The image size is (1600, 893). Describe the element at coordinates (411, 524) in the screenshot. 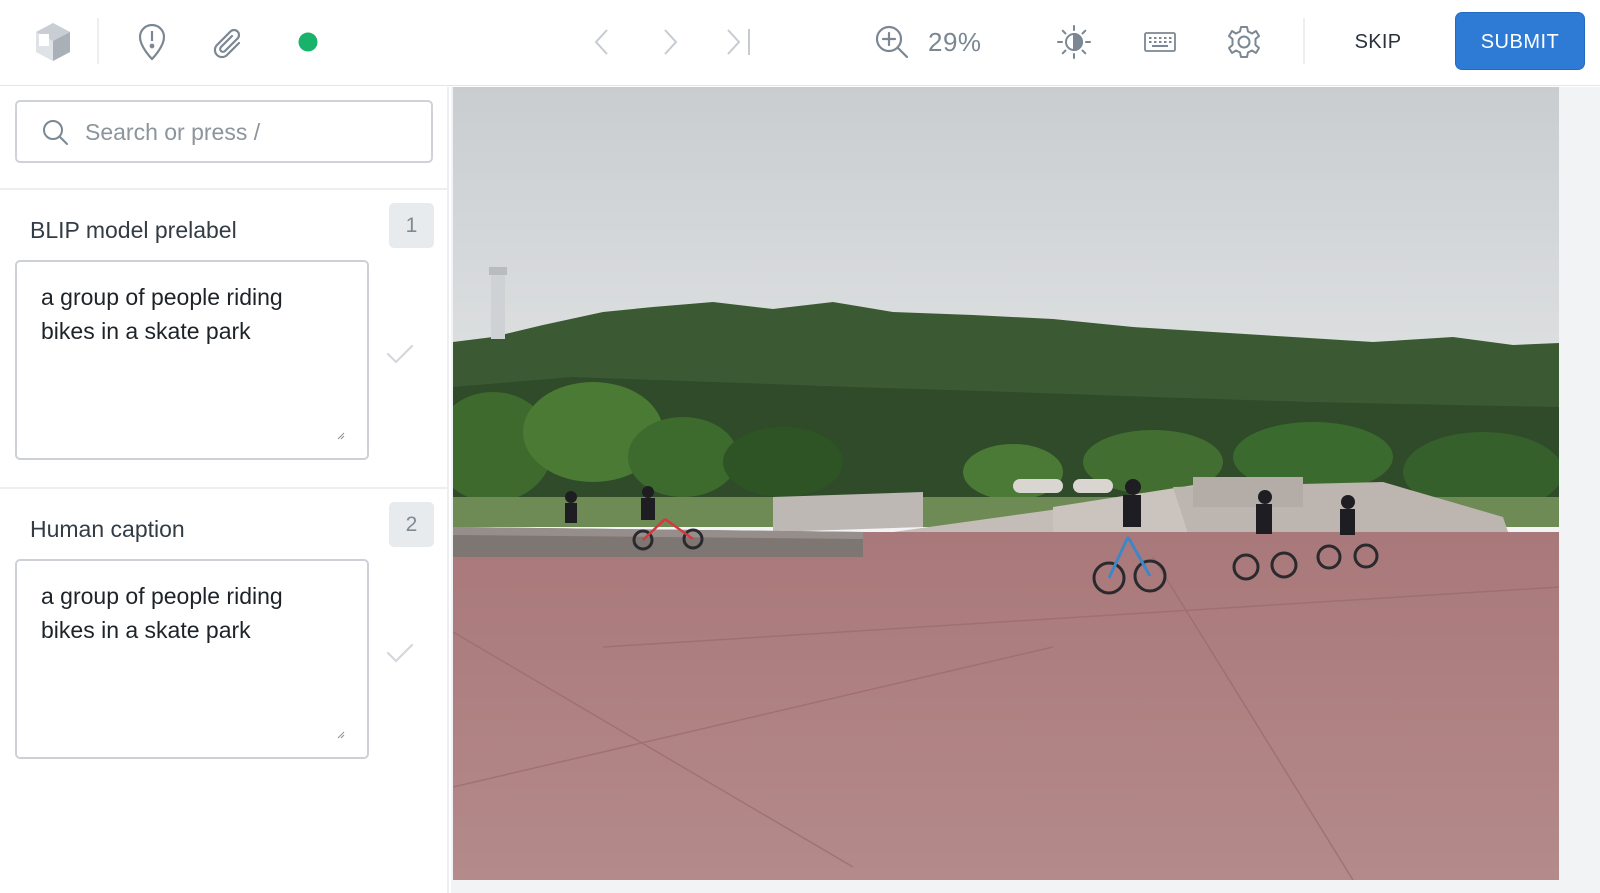

I see `hotkey-badge: 2` at that location.